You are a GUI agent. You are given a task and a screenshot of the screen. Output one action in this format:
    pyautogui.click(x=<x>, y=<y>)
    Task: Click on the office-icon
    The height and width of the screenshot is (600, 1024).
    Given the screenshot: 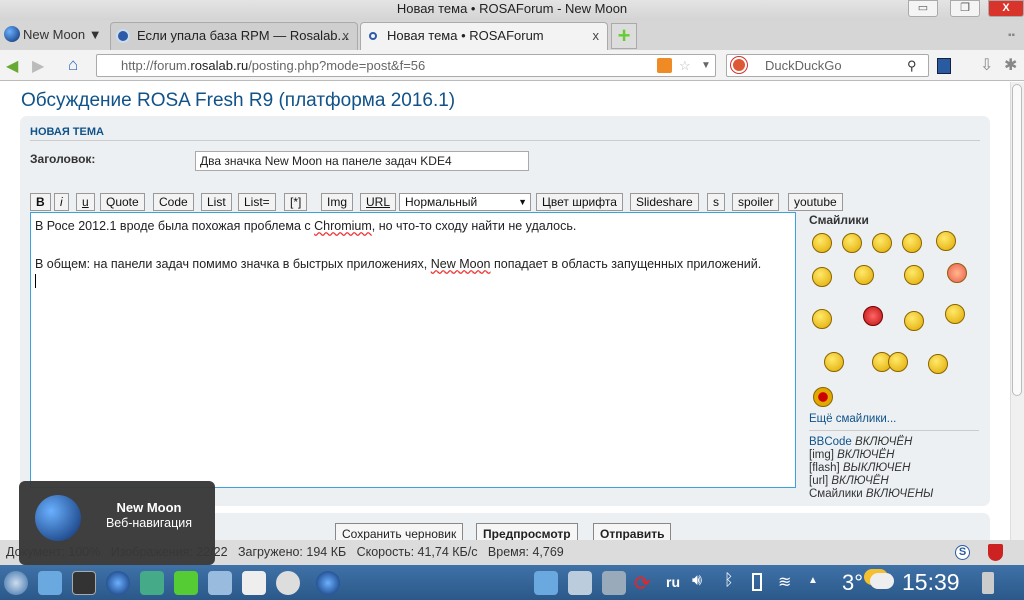 What is the action you would take?
    pyautogui.click(x=152, y=583)
    